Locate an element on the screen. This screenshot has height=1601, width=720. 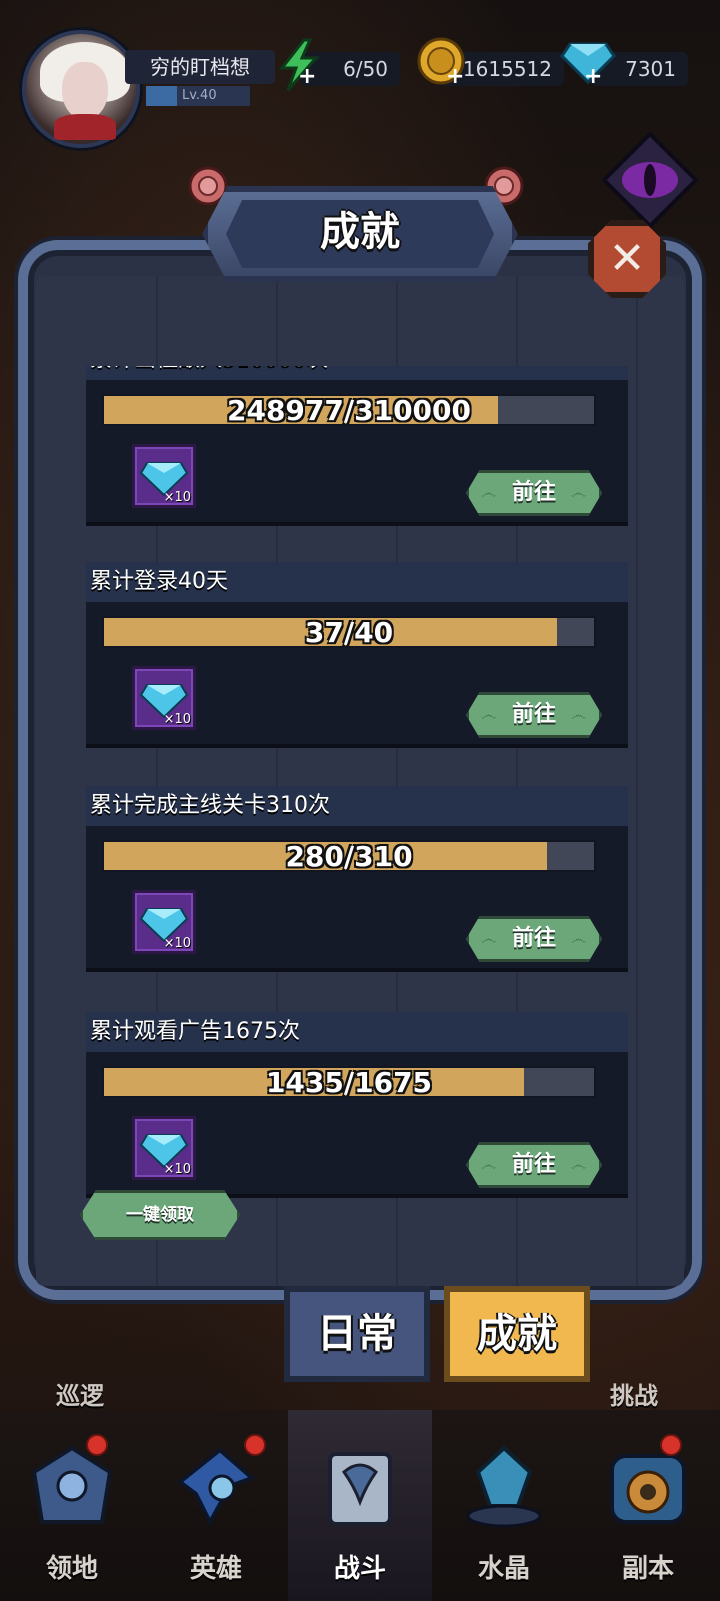
progress-text: 37/40 is located at coordinates (349, 632).